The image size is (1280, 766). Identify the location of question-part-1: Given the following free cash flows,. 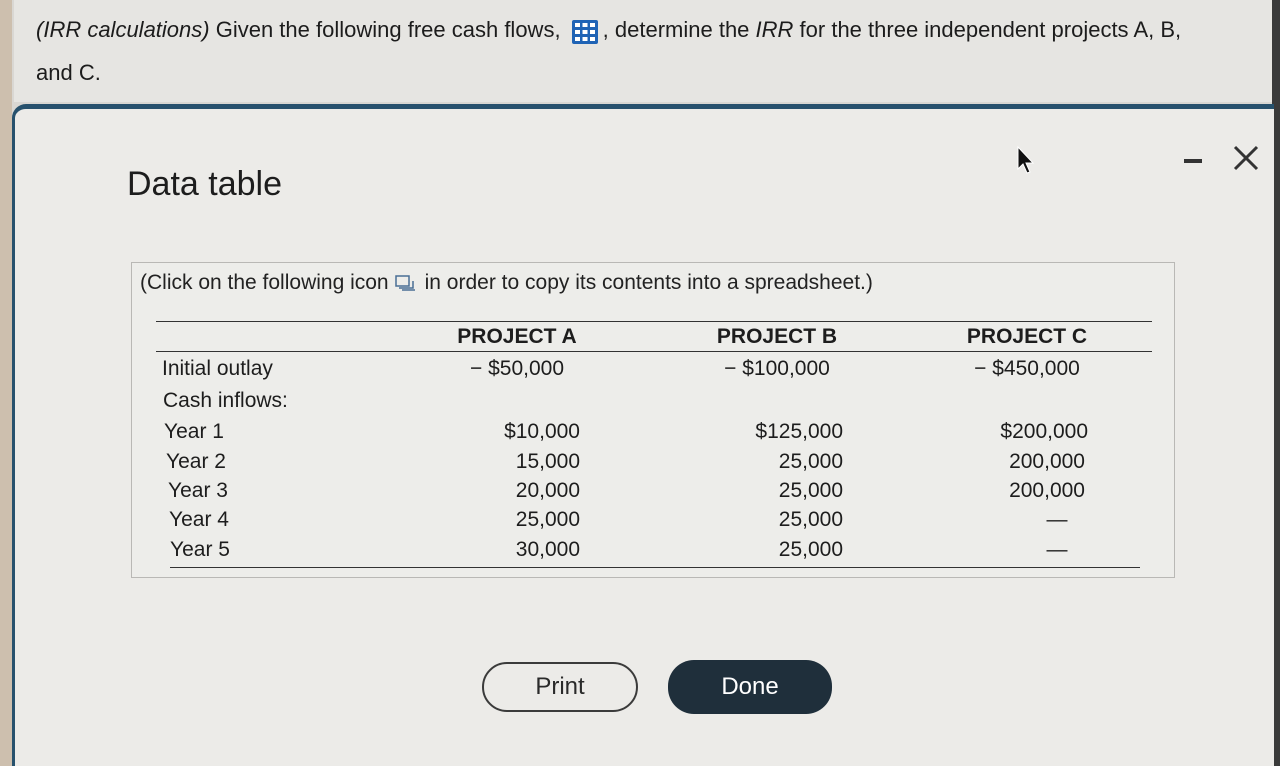
(388, 29).